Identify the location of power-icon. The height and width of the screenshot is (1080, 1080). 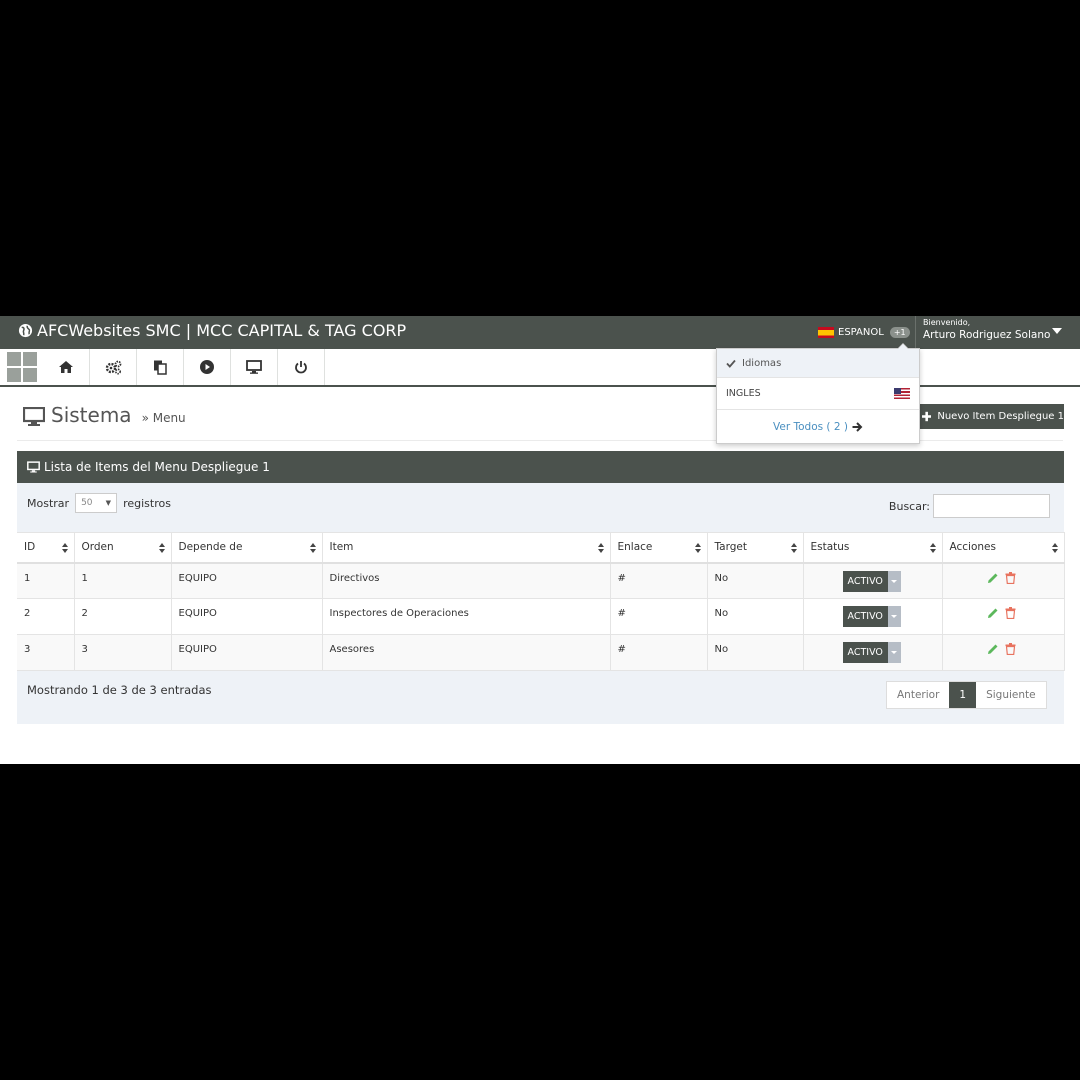
(301, 367).